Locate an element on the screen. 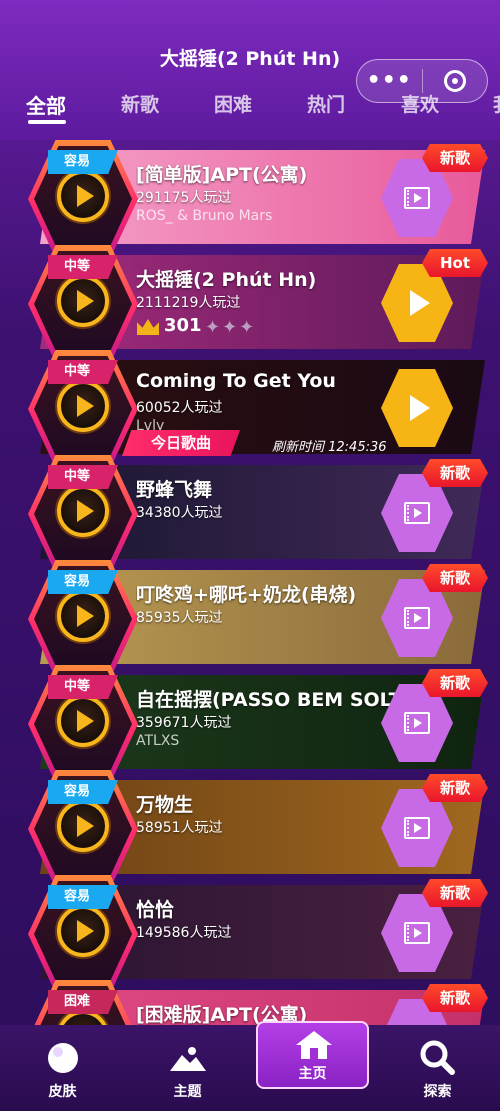  play-count: 34380人玩过 is located at coordinates (179, 513).